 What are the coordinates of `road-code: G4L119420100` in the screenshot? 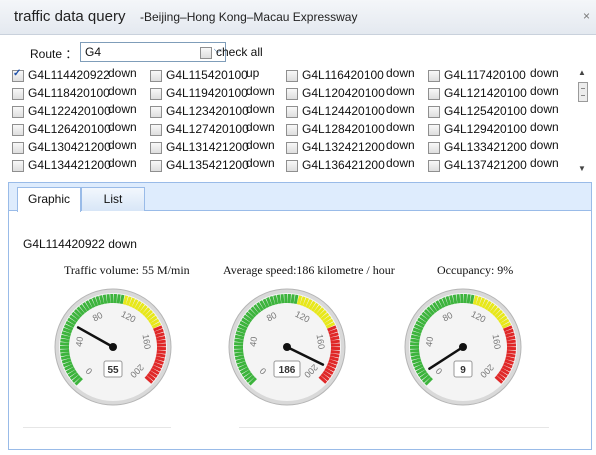 It's located at (207, 93).